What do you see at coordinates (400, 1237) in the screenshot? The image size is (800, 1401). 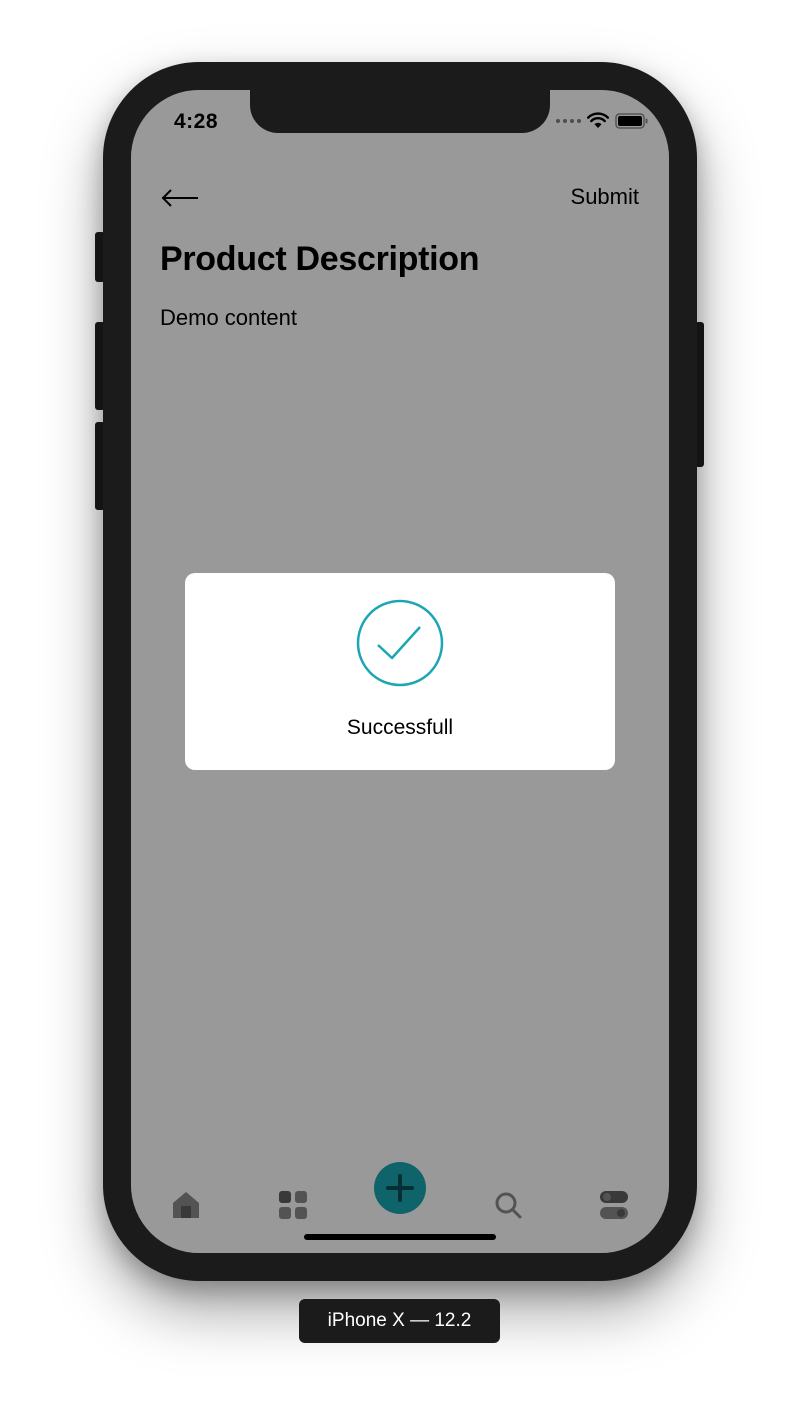 I see `home-indicator` at bounding box center [400, 1237].